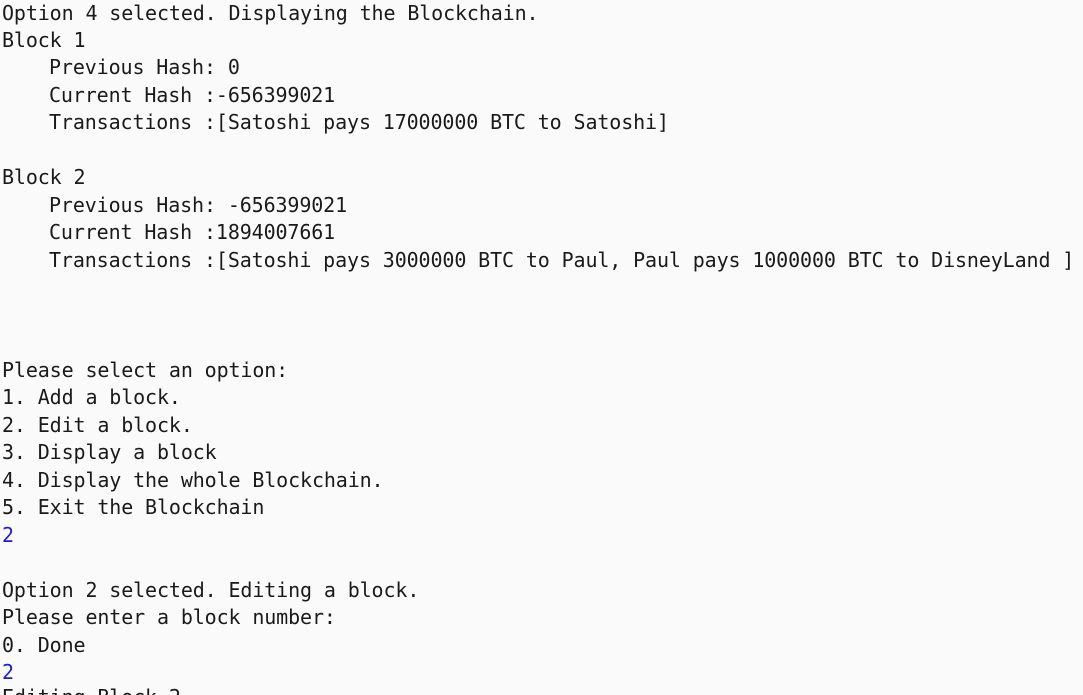  Describe the element at coordinates (44, 645) in the screenshot. I see `done-option: 0. Done` at that location.